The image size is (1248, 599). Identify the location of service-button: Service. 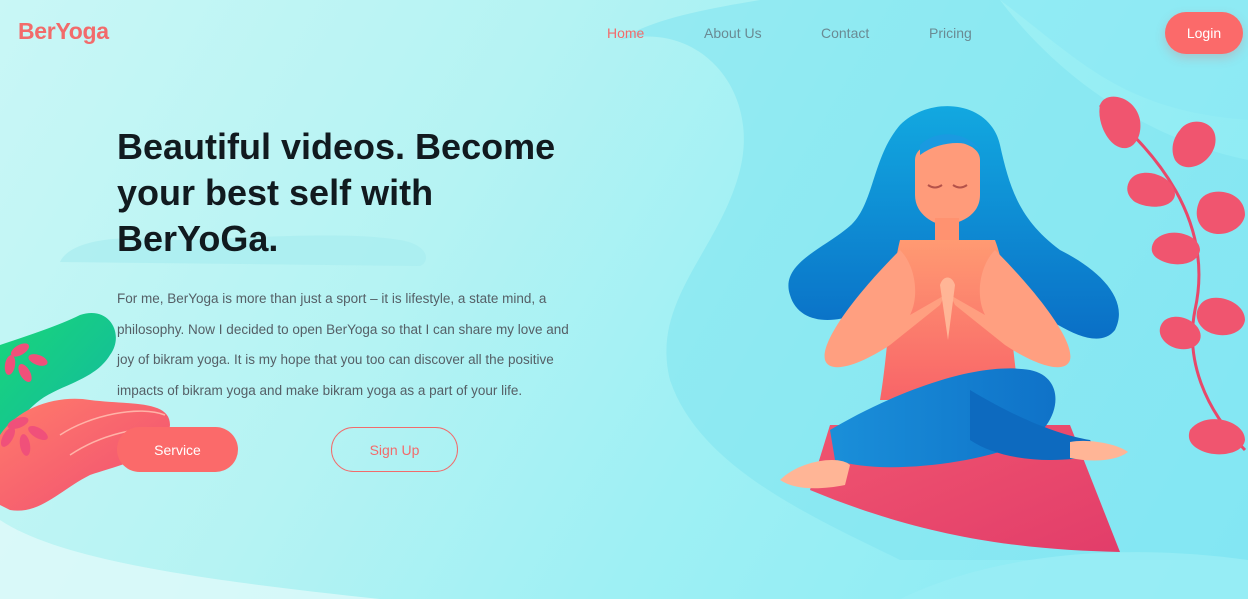
(177, 449).